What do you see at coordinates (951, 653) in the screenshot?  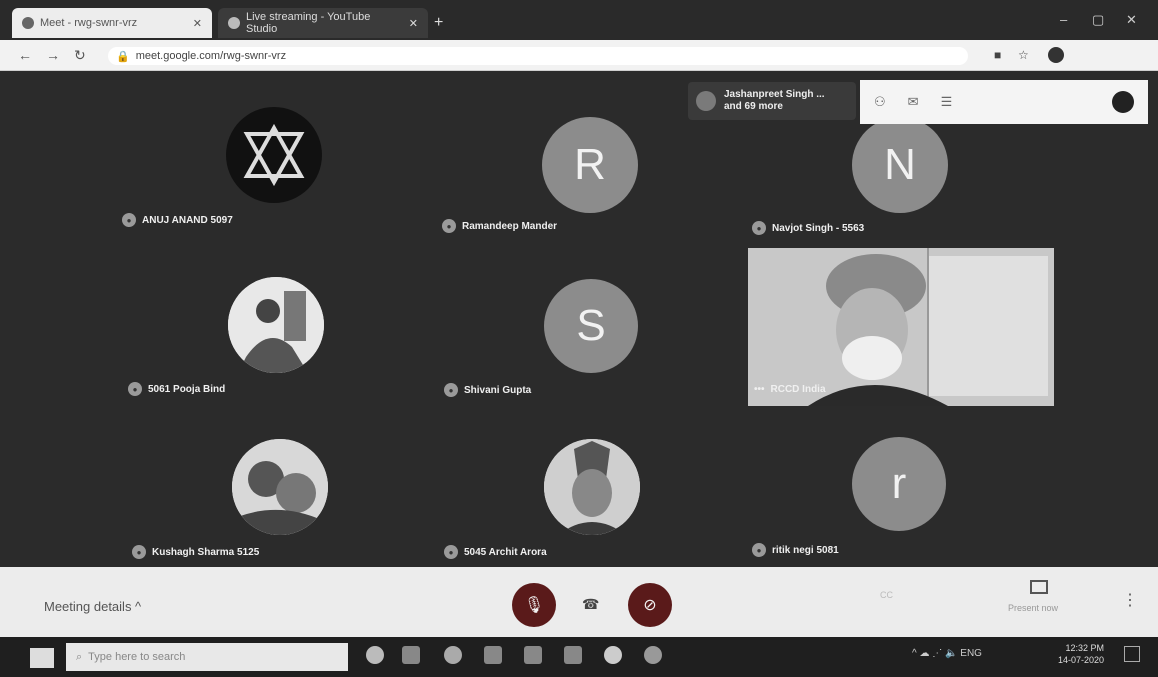 I see `volume-icon: 🔈` at bounding box center [951, 653].